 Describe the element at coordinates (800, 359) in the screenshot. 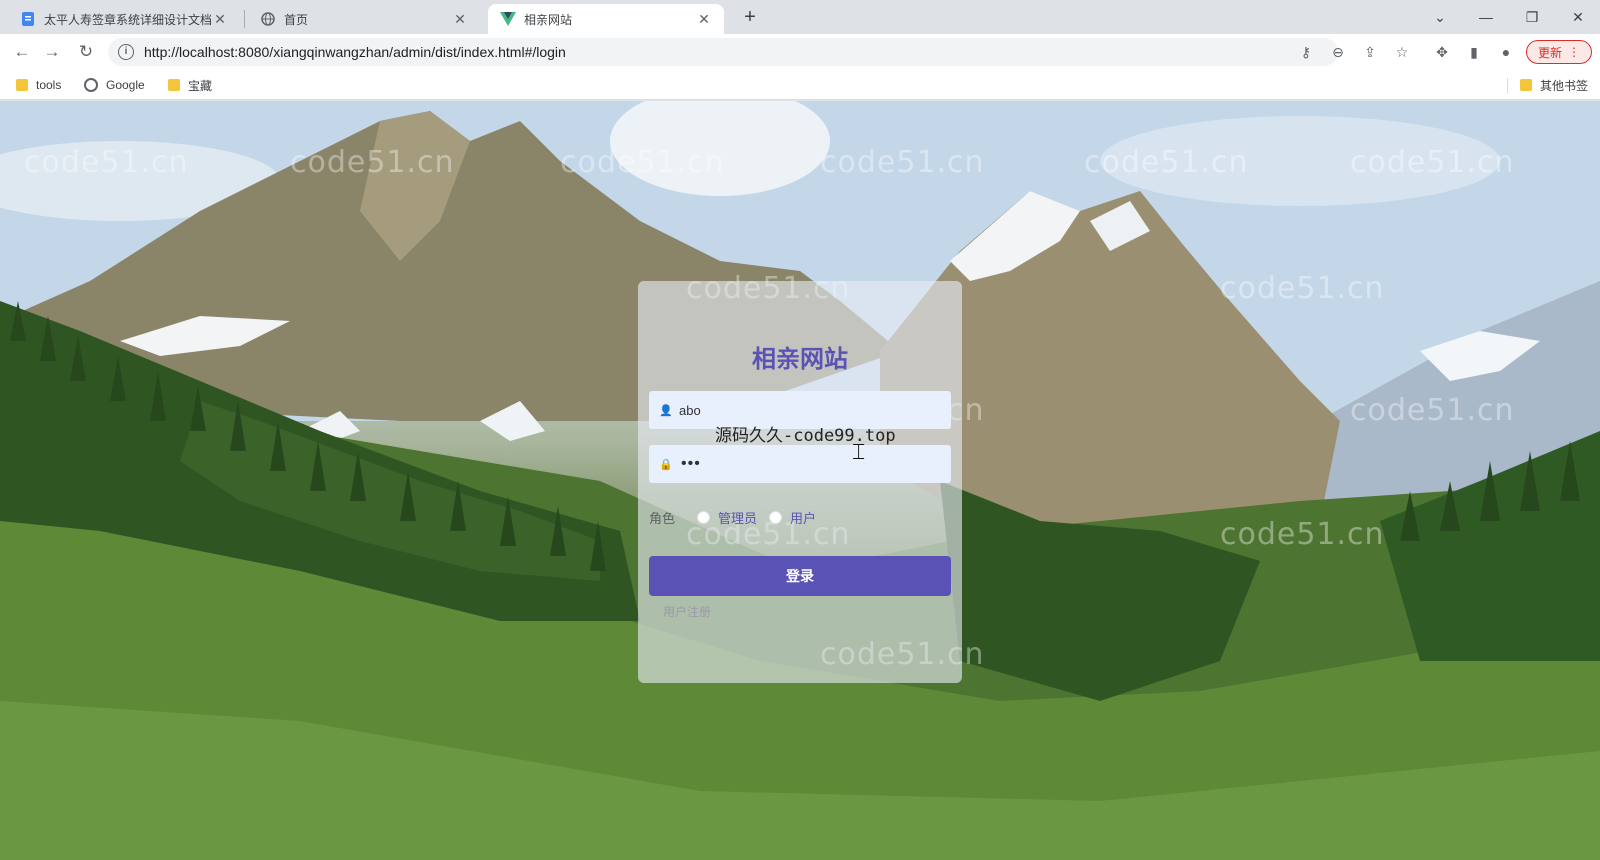

I see `login-title: 相亲网站` at that location.